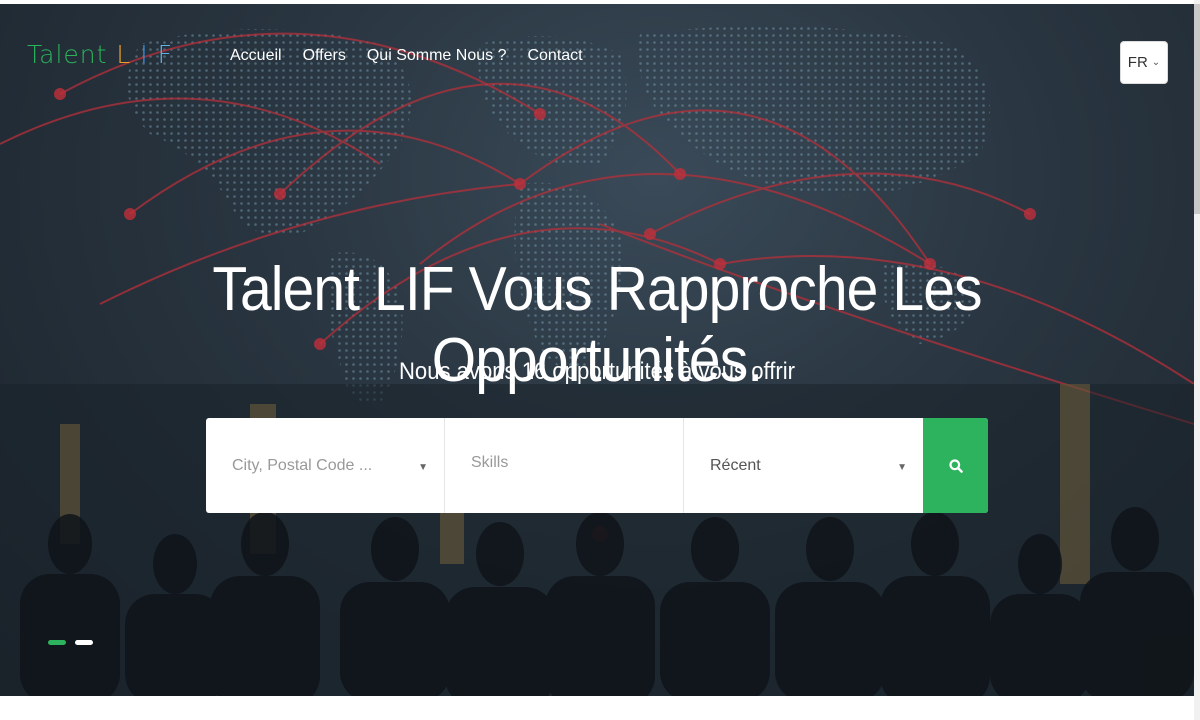  What do you see at coordinates (144, 54) in the screenshot?
I see `logo-letter-i: I` at bounding box center [144, 54].